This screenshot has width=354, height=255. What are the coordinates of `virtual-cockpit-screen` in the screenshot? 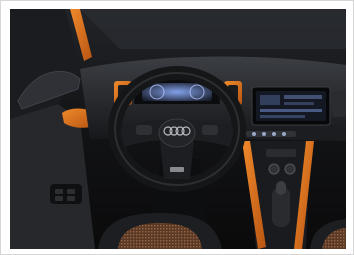 It's located at (177, 92).